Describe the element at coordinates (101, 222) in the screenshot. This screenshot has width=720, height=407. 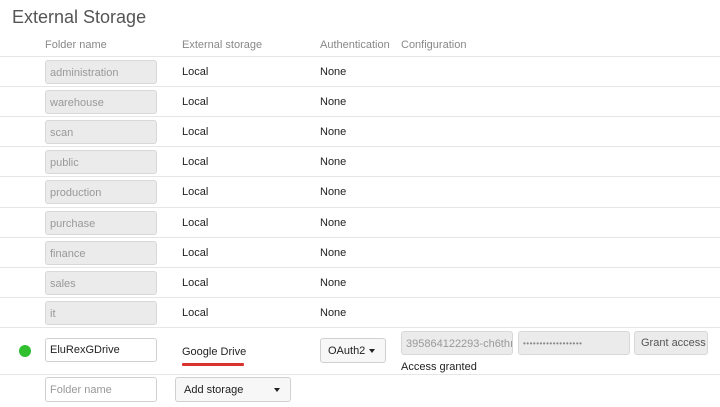
I see `folder-name-field: purchase` at that location.